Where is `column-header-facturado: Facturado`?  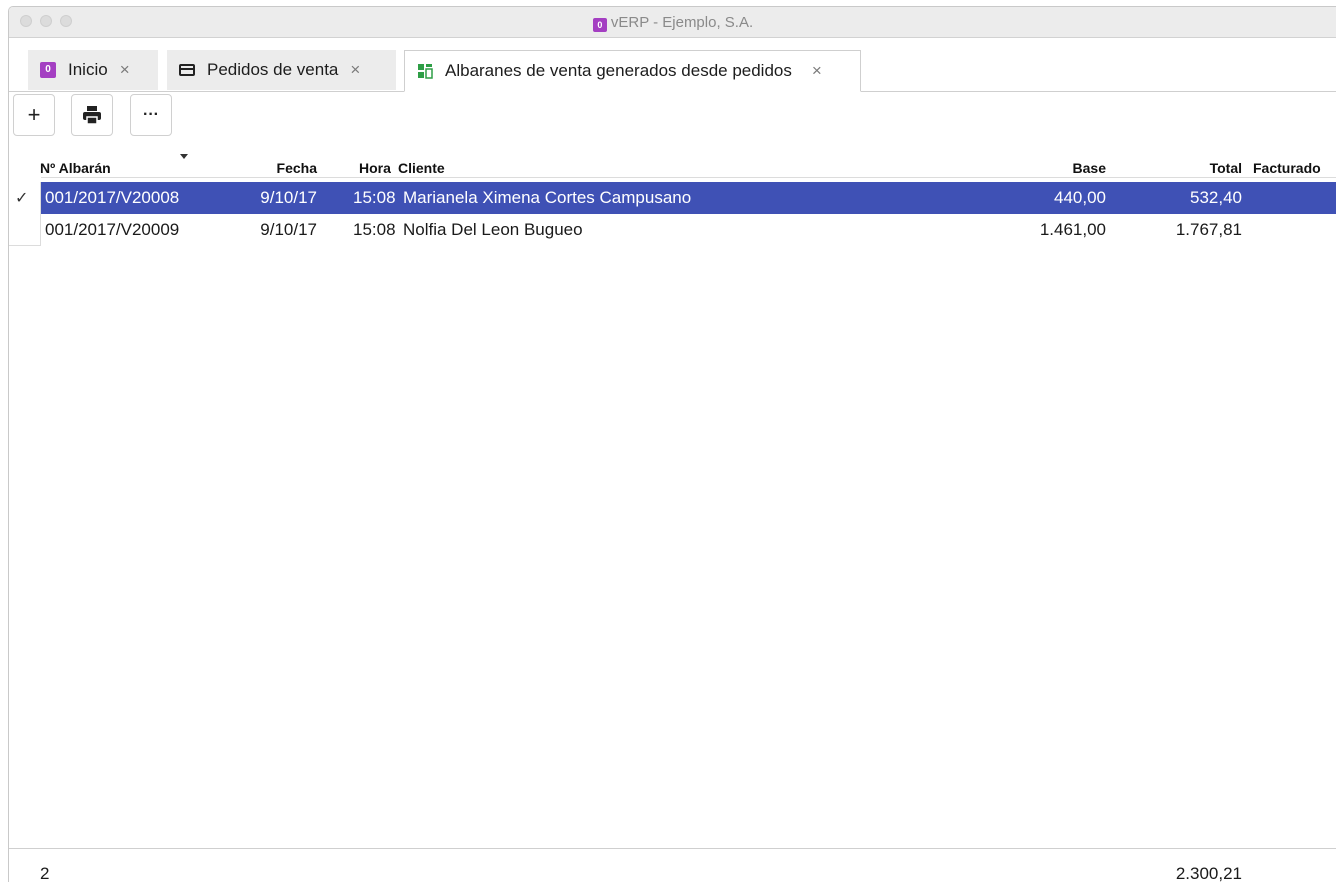 column-header-facturado: Facturado is located at coordinates (1287, 168).